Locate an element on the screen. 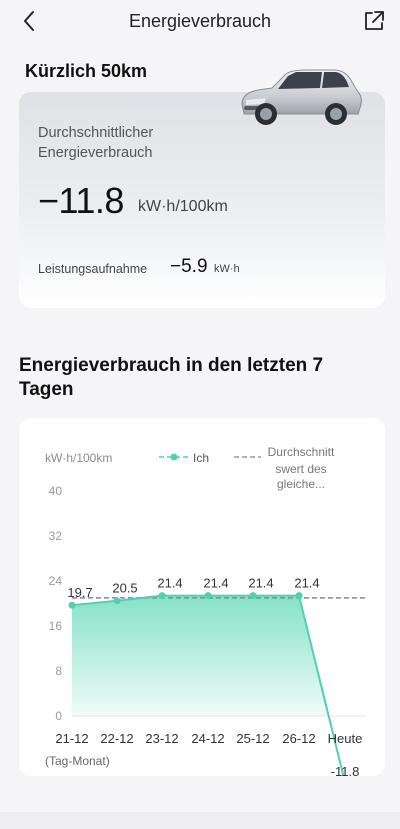 This screenshot has width=400, height=829. power-consumption-value: −5.9 is located at coordinates (189, 266).